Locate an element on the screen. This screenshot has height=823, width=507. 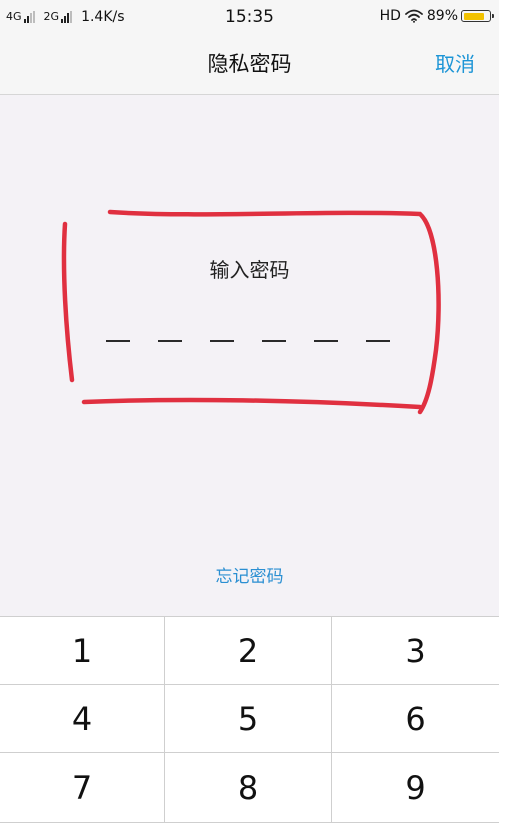
keypad-key-2: 2 is located at coordinates (248, 651).